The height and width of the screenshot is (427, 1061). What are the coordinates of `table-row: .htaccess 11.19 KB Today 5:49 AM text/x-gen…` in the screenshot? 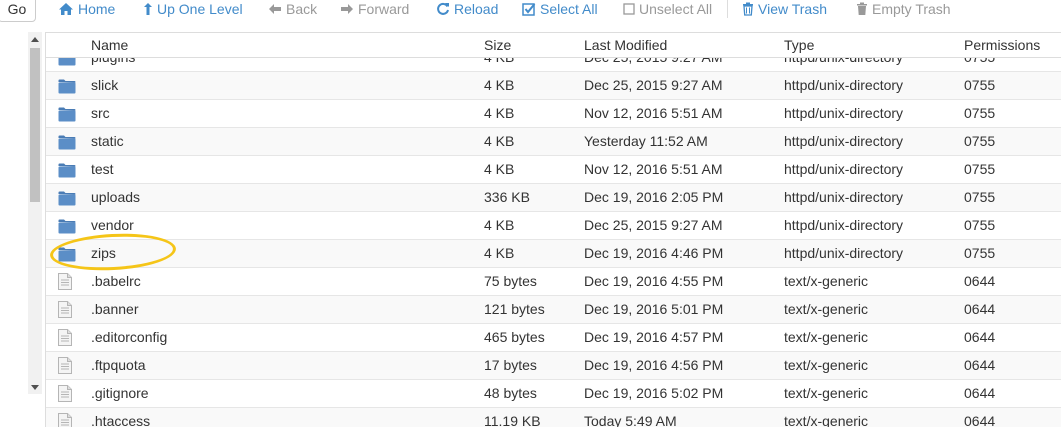 It's located at (553, 417).